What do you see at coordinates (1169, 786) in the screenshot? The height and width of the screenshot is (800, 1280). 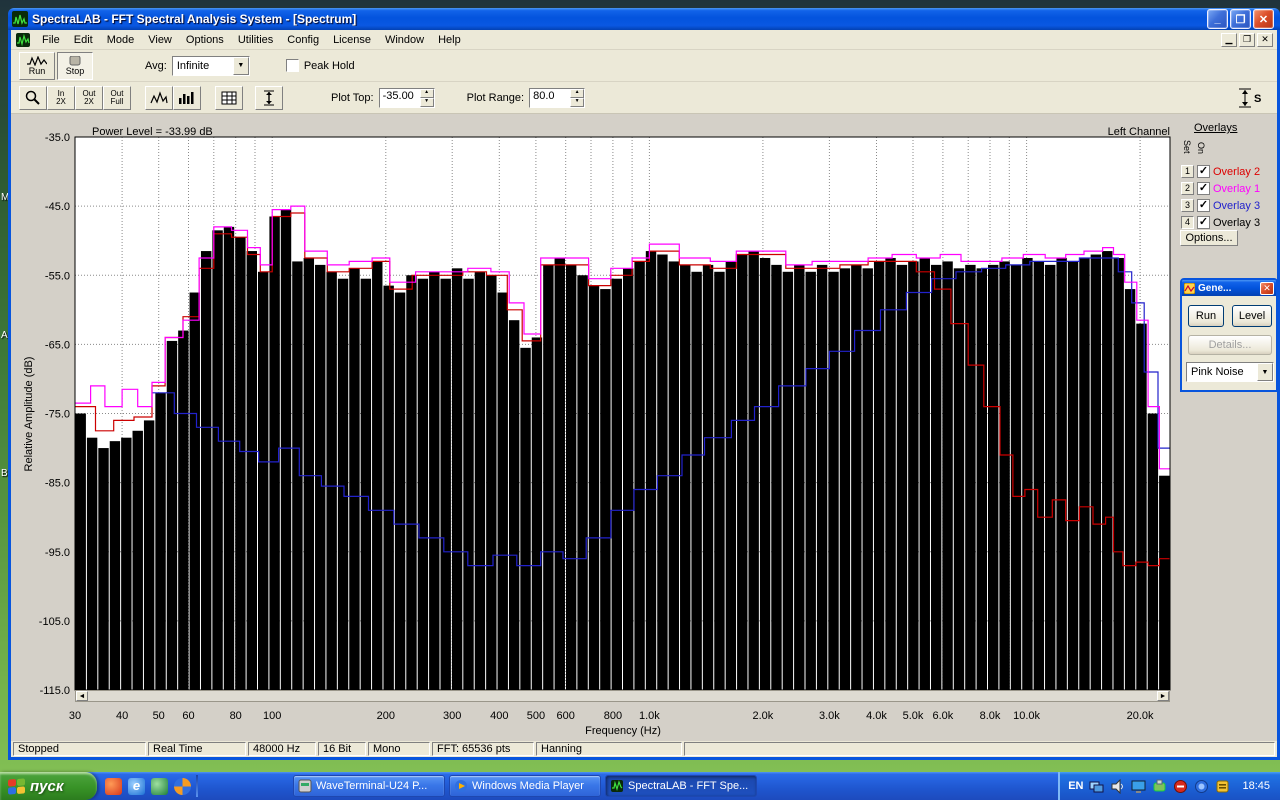 I see `system-tray: EN 18:45` at bounding box center [1169, 786].